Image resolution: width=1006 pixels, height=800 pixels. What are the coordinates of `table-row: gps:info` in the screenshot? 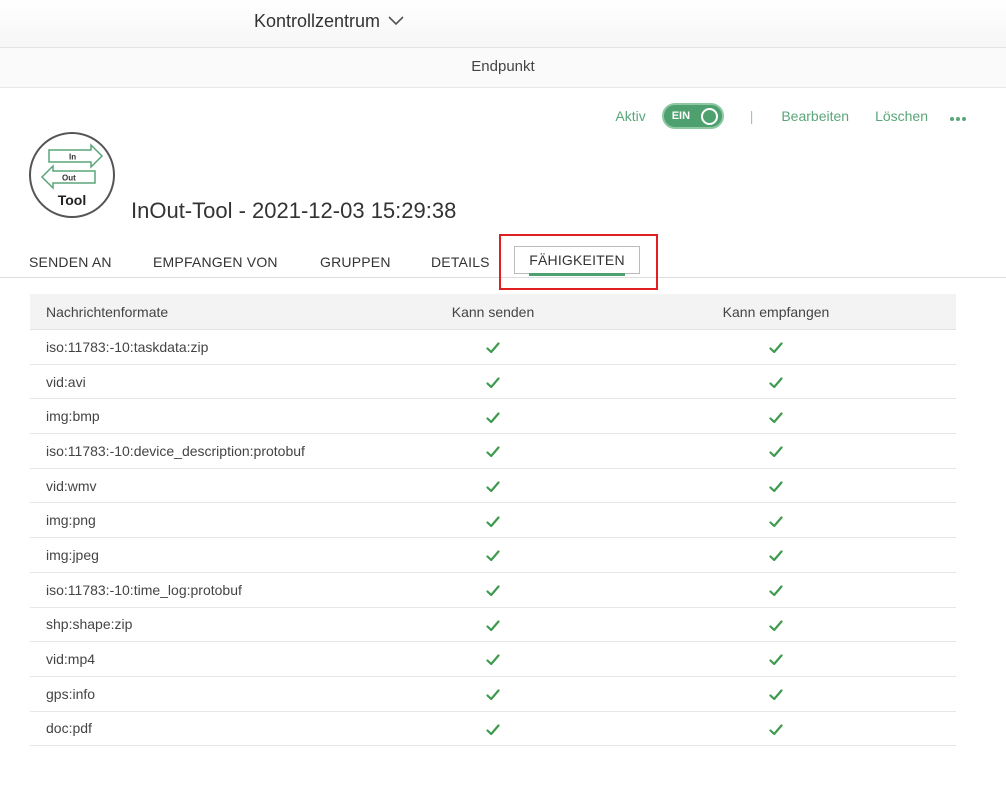 It's located at (493, 694).